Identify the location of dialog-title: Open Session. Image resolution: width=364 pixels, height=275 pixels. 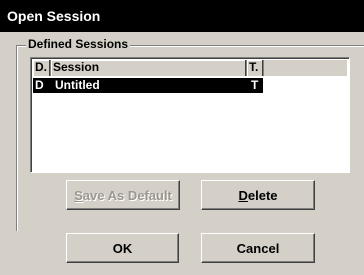
(182, 16).